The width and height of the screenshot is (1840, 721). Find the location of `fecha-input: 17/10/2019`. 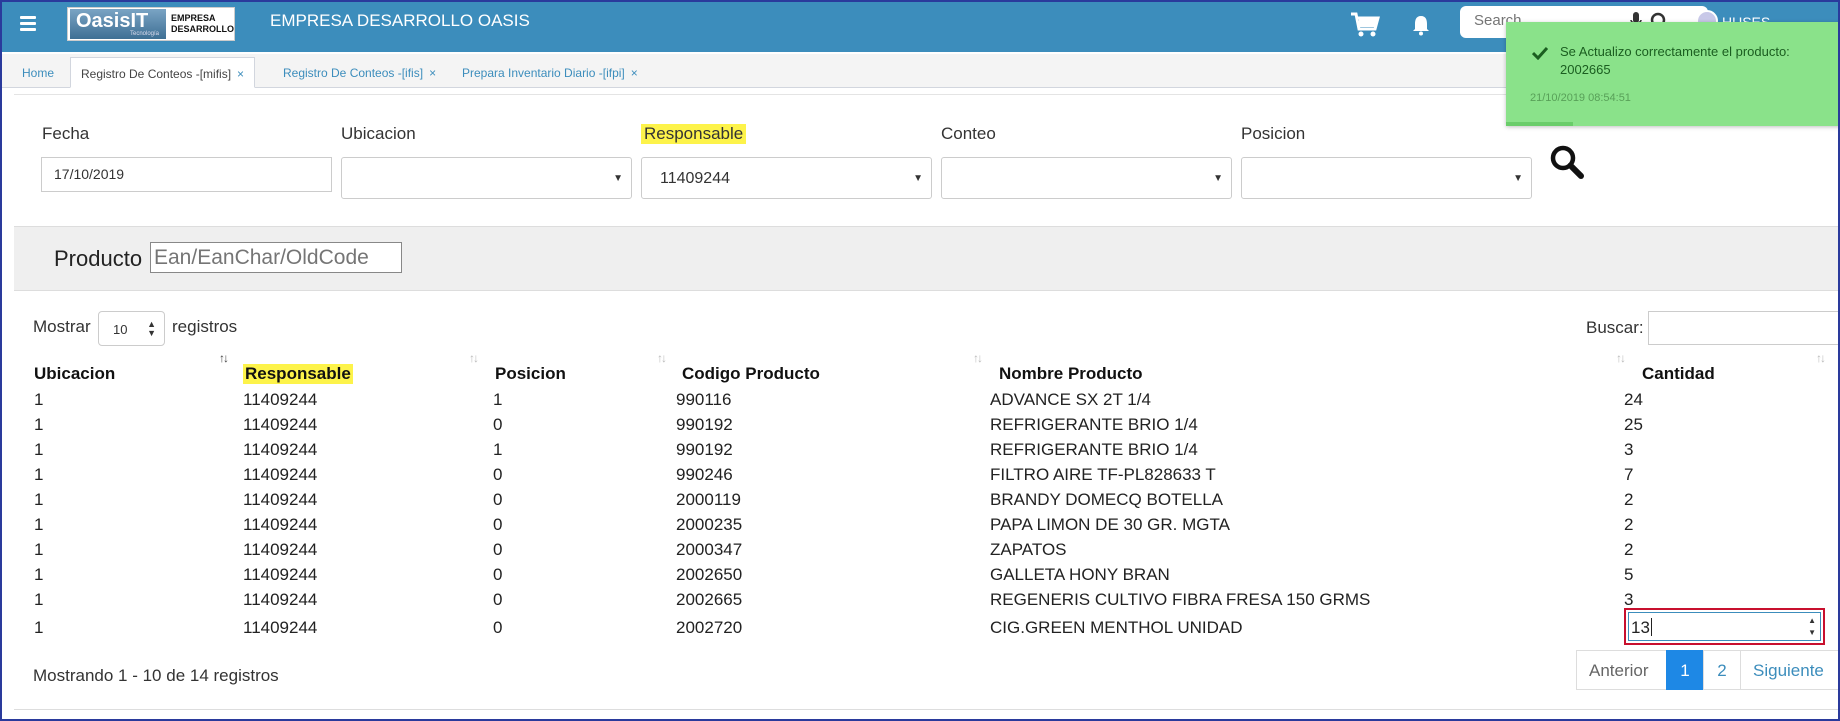

fecha-input: 17/10/2019 is located at coordinates (186, 174).